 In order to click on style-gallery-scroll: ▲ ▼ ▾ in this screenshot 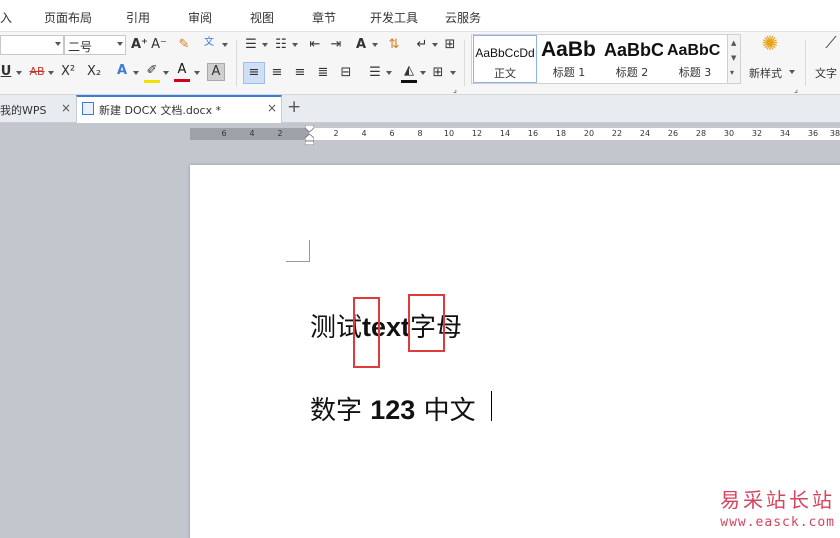, I will do `click(733, 59)`.